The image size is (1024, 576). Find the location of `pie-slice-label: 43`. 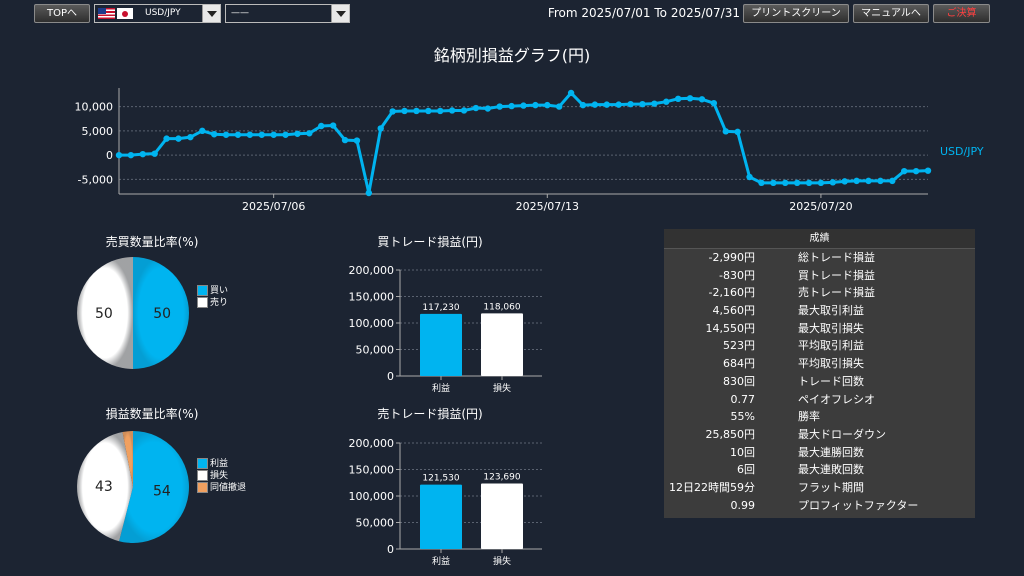

pie-slice-label: 43 is located at coordinates (104, 487).